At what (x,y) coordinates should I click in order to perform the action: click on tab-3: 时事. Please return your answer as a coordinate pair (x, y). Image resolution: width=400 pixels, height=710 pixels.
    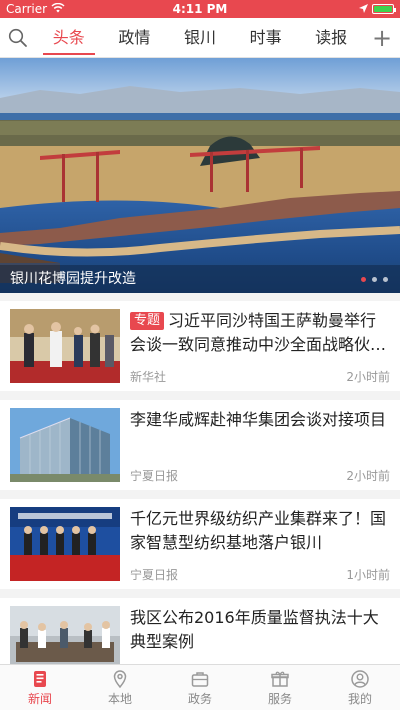
    Looking at the image, I should click on (266, 38).